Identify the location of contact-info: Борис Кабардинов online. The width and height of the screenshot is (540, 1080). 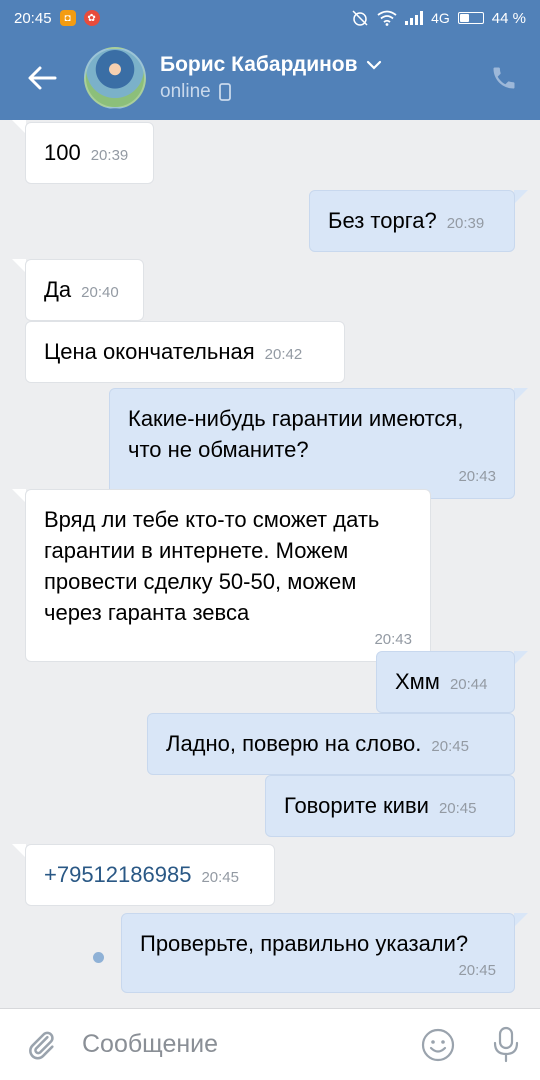
(271, 78).